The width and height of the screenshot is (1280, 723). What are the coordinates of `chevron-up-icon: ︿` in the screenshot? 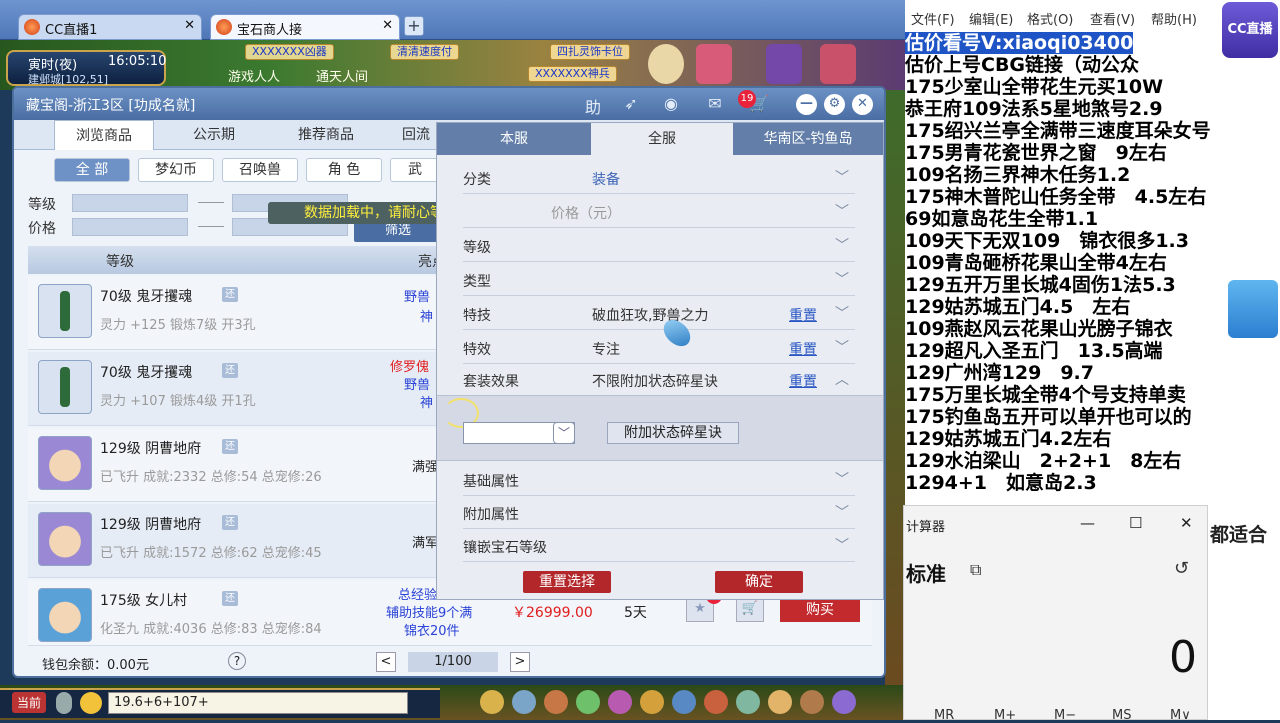 It's located at (842, 379).